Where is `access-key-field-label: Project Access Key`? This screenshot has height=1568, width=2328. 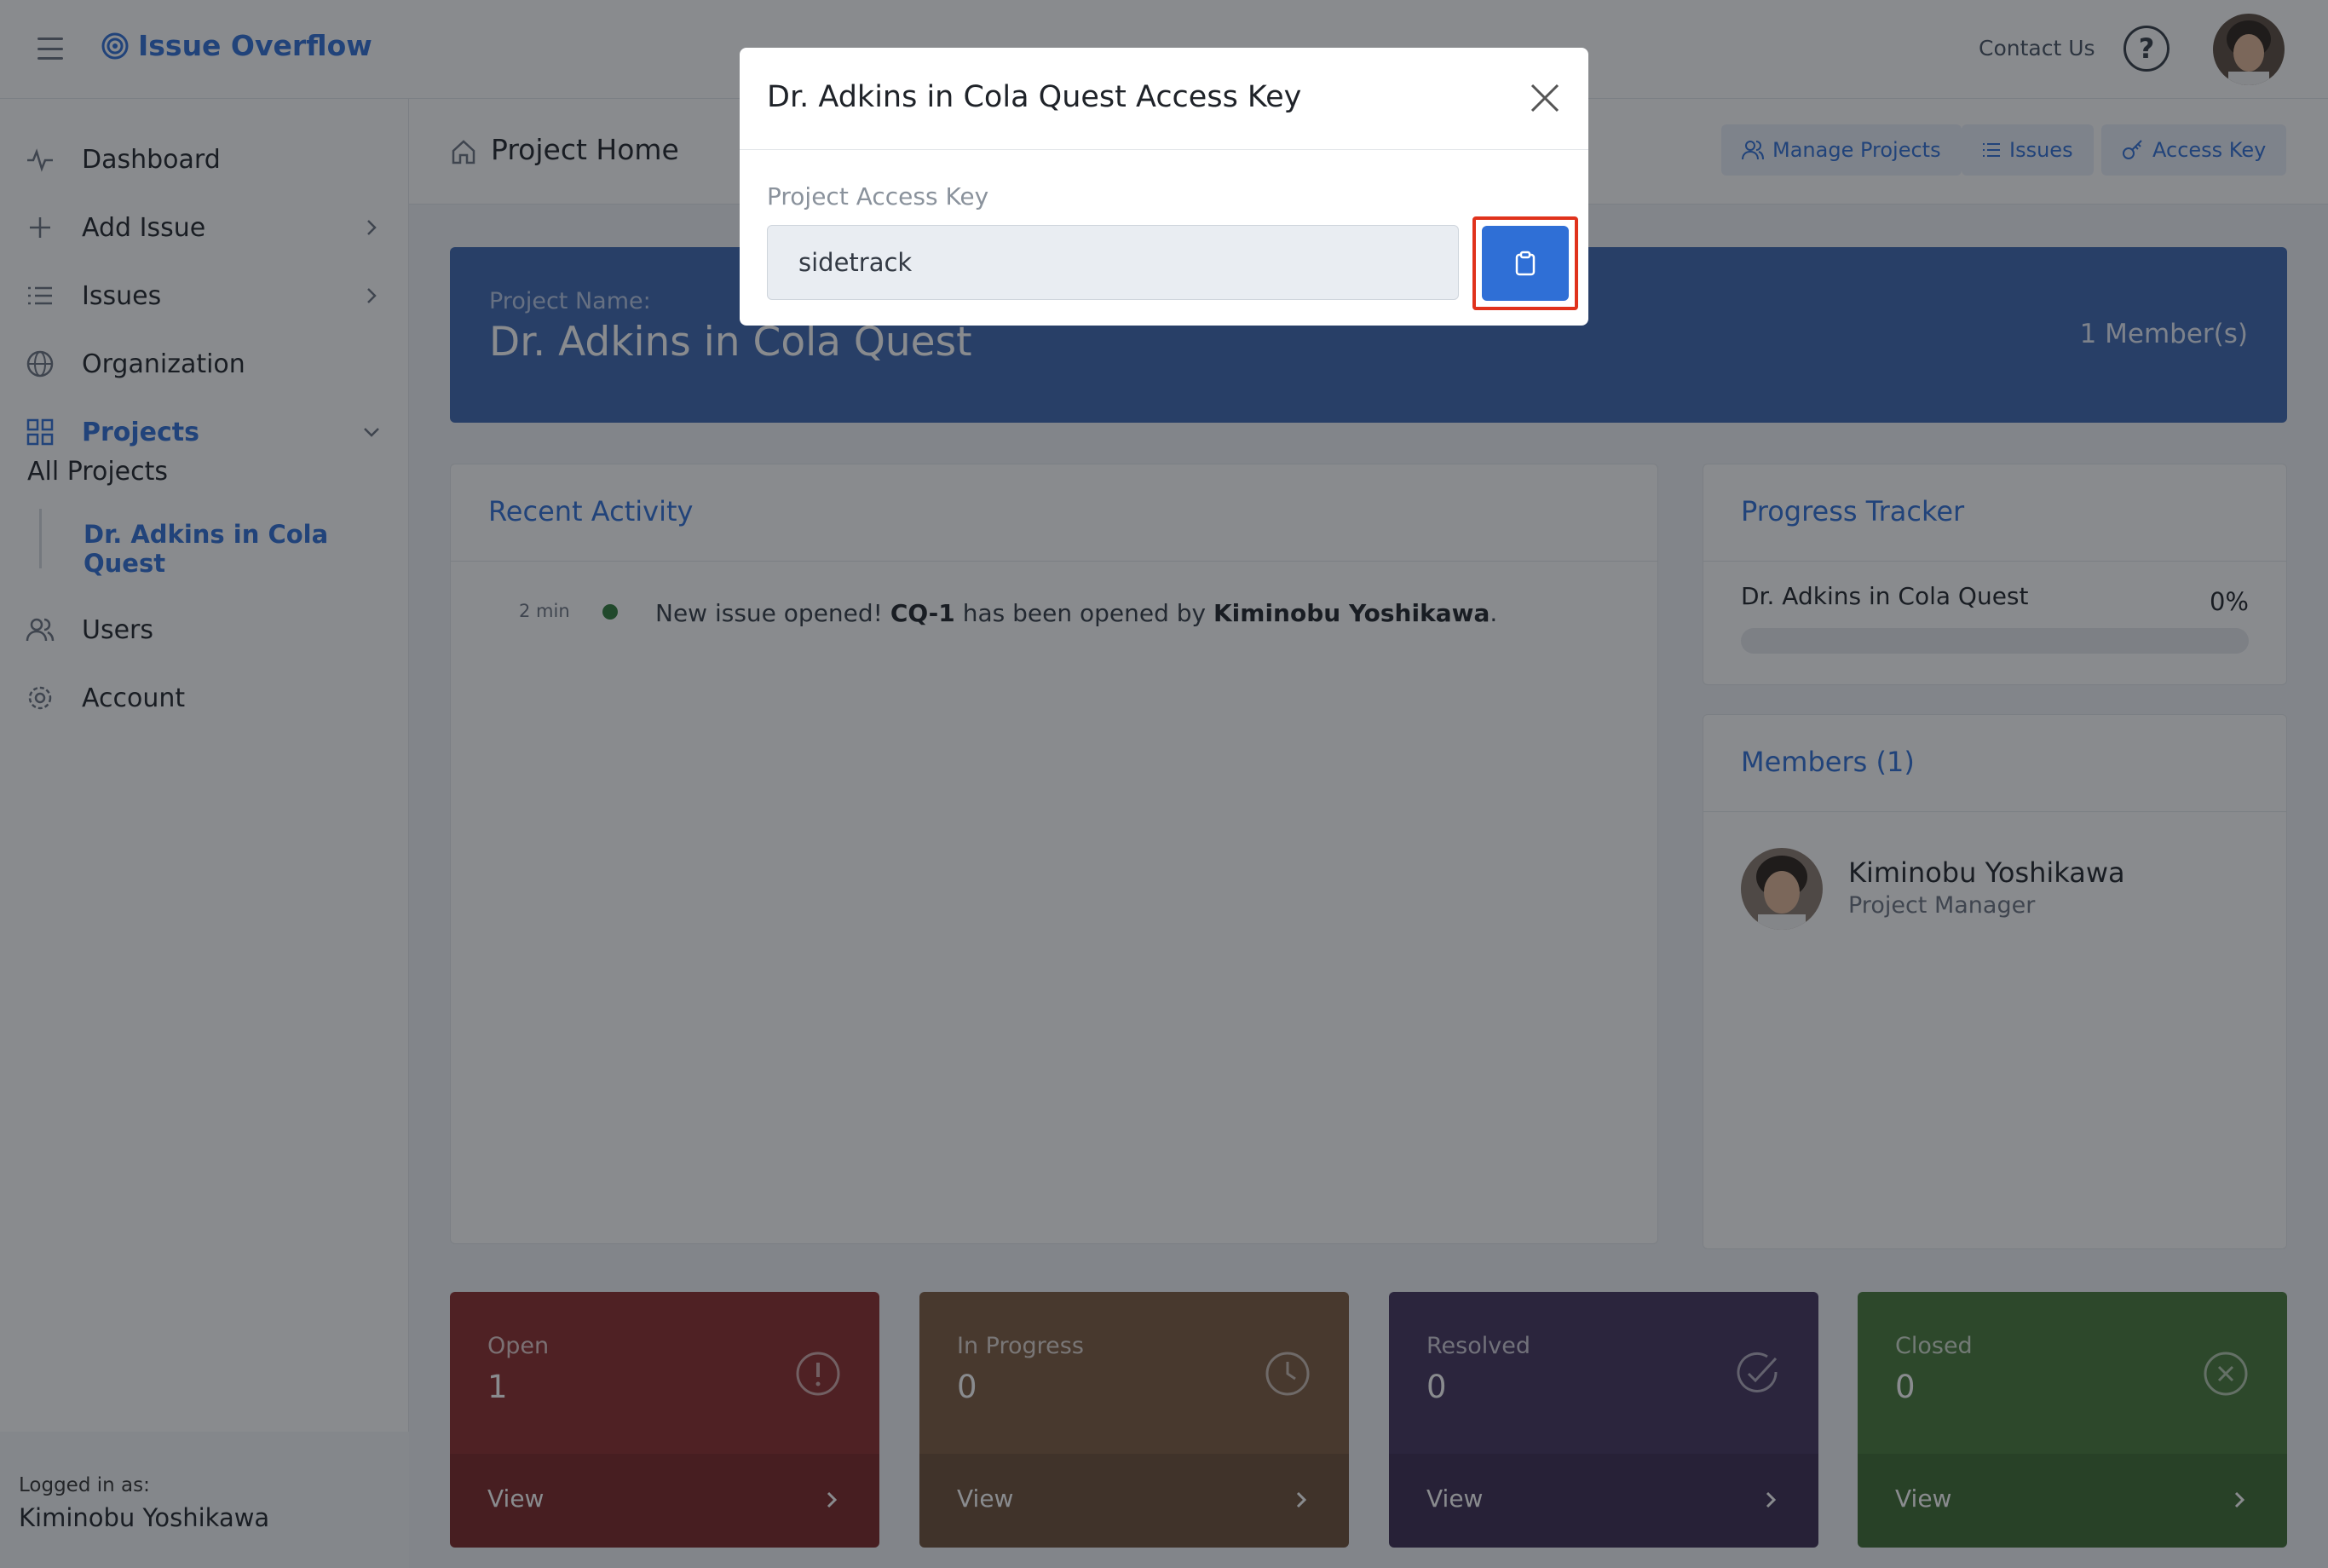
access-key-field-label: Project Access Key is located at coordinates (878, 196).